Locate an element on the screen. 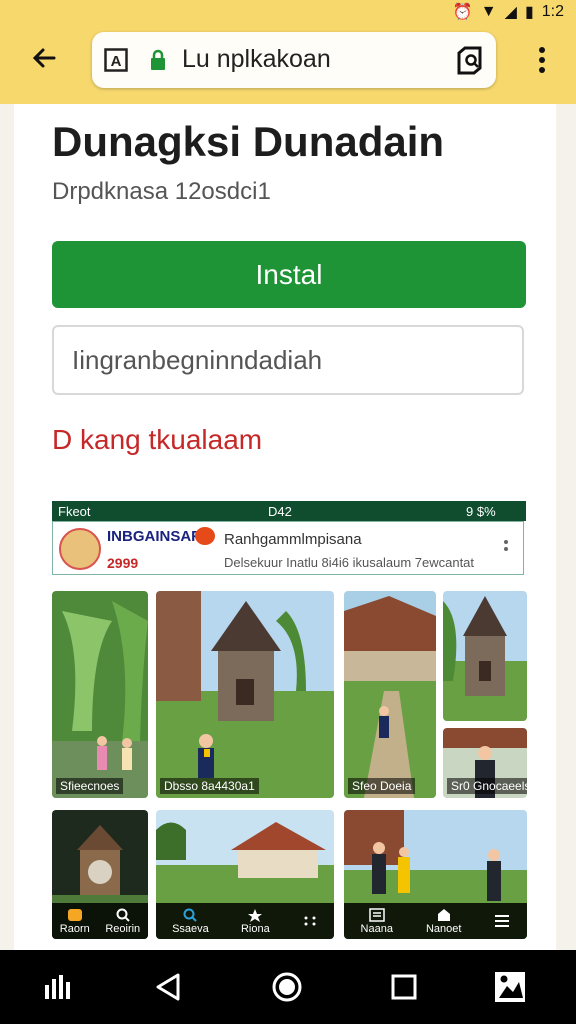 The width and height of the screenshot is (576, 1024). tab-home: Raorn is located at coordinates (75, 921).